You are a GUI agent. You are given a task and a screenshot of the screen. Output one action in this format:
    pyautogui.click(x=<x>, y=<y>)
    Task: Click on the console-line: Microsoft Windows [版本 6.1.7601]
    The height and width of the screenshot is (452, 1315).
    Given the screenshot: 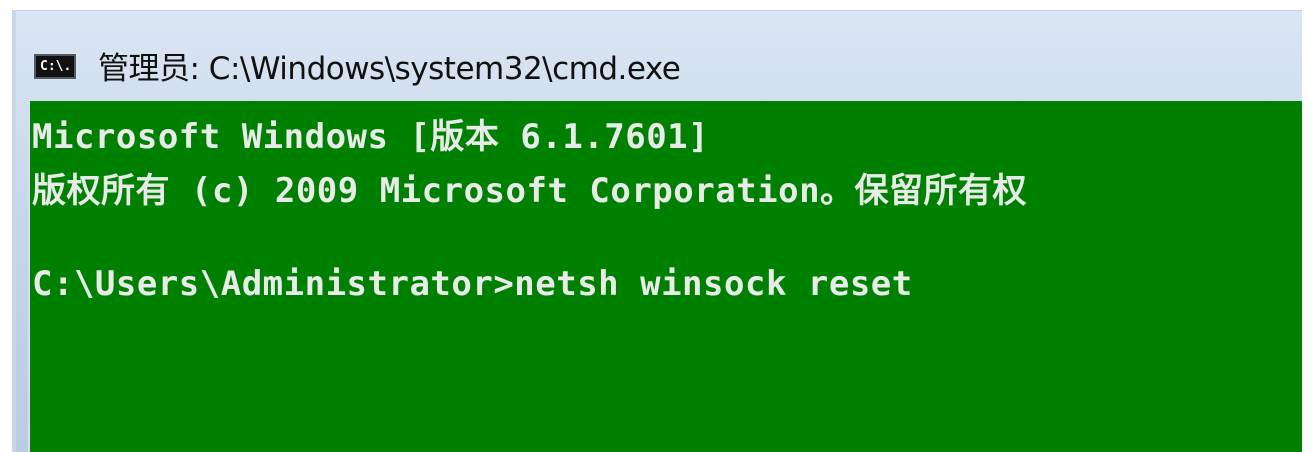 What is the action you would take?
    pyautogui.click(x=371, y=137)
    